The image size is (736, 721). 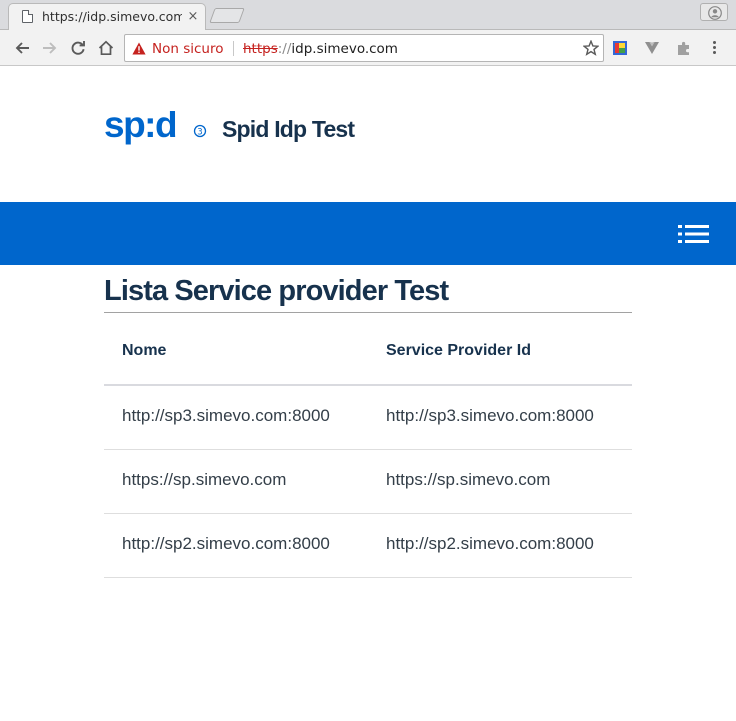 I want to click on arrow-right-icon, so click(x=50, y=48).